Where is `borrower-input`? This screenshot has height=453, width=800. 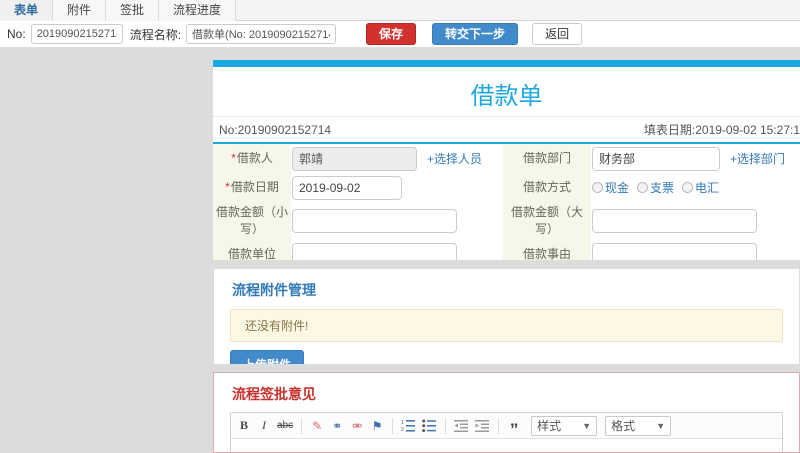 borrower-input is located at coordinates (354, 158).